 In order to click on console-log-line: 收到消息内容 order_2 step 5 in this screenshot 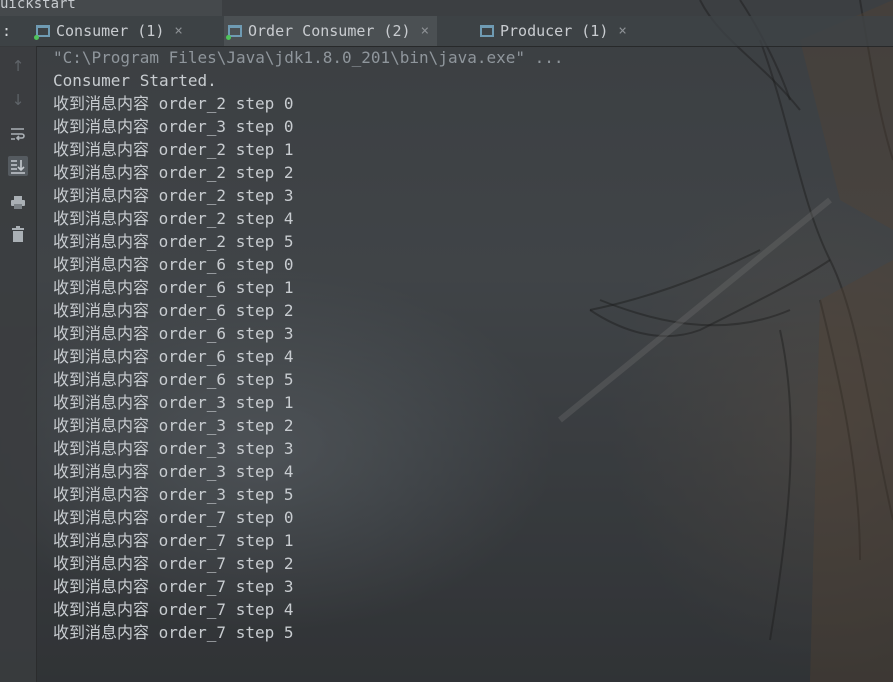, I will do `click(173, 241)`.